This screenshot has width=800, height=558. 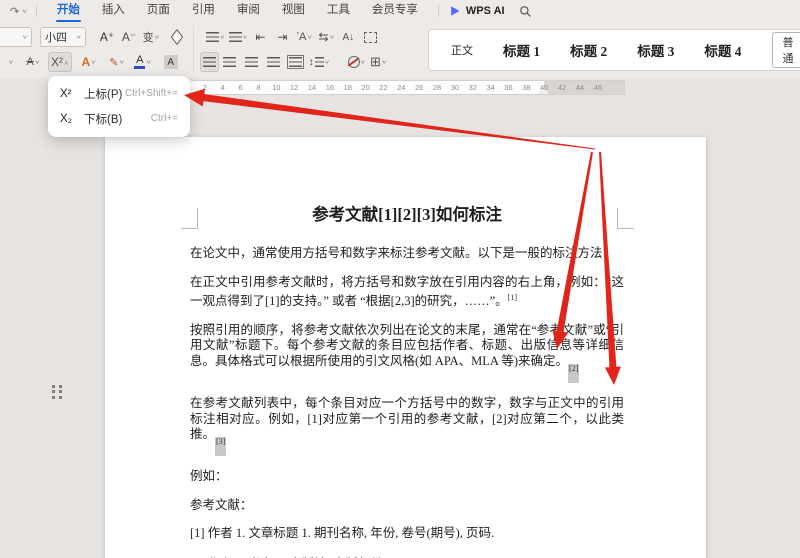 I want to click on numbered-list-button: ˅, so click(x=238, y=37).